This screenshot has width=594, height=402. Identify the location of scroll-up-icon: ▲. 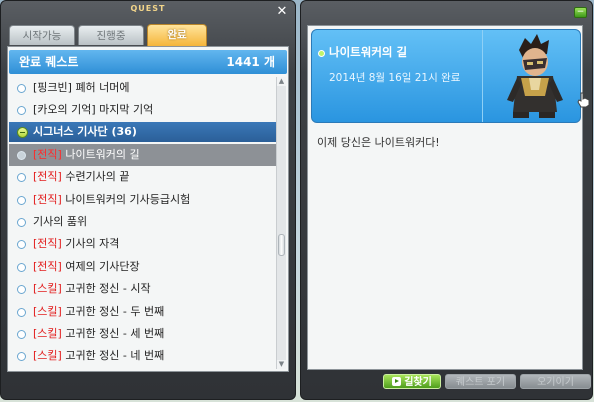
(281, 81).